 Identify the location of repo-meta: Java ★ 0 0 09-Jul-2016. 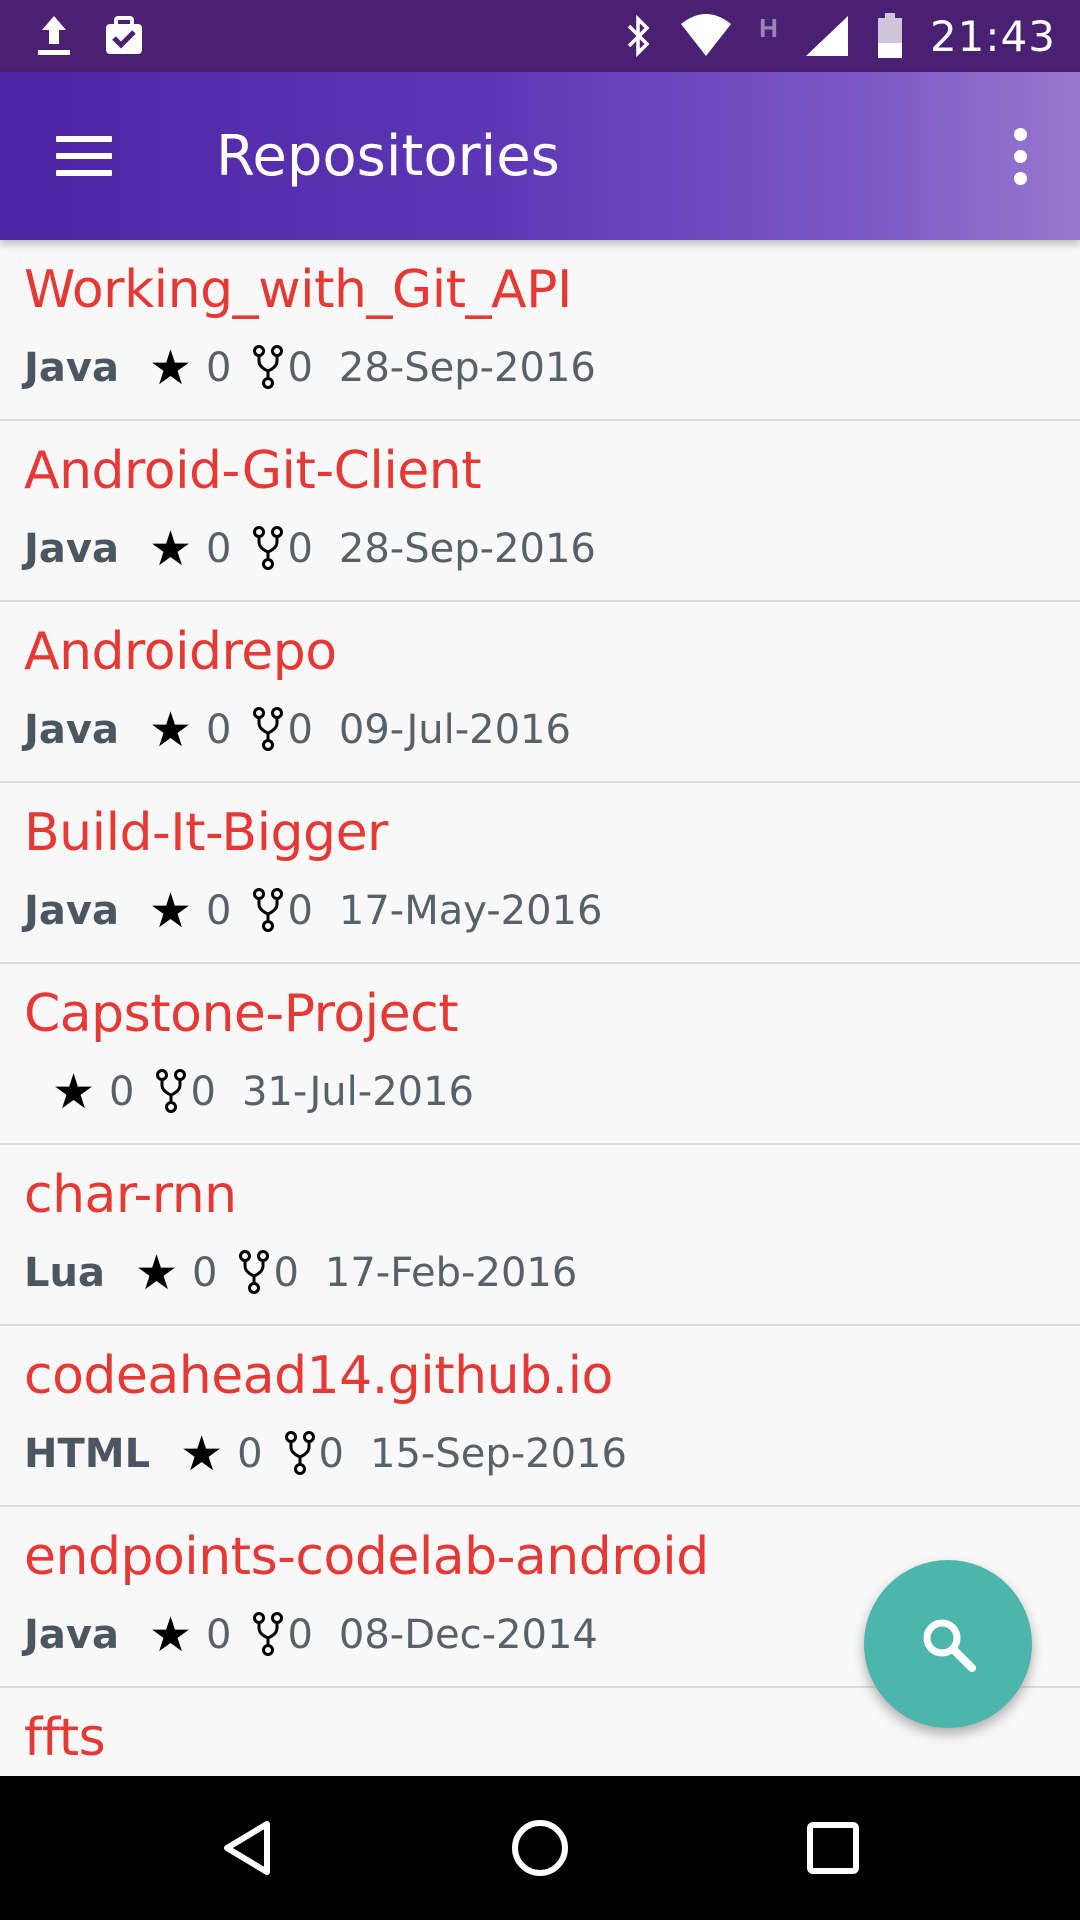
(297, 730).